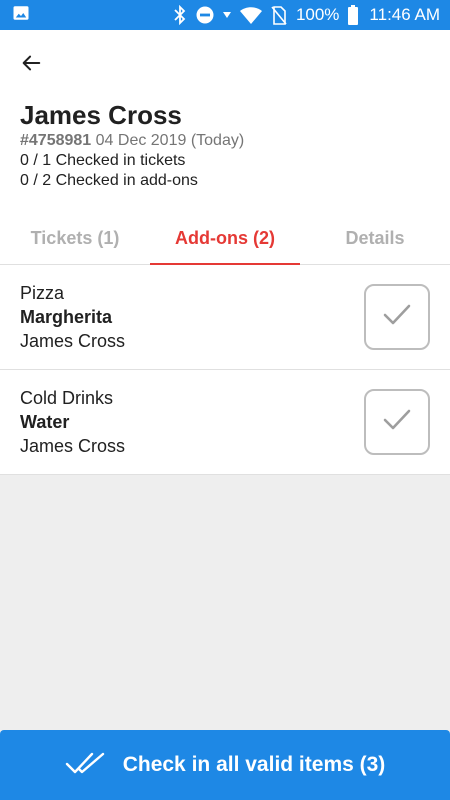 The height and width of the screenshot is (800, 450). What do you see at coordinates (192, 422) in the screenshot?
I see `item-details: Cold Drinks Water James Cross` at bounding box center [192, 422].